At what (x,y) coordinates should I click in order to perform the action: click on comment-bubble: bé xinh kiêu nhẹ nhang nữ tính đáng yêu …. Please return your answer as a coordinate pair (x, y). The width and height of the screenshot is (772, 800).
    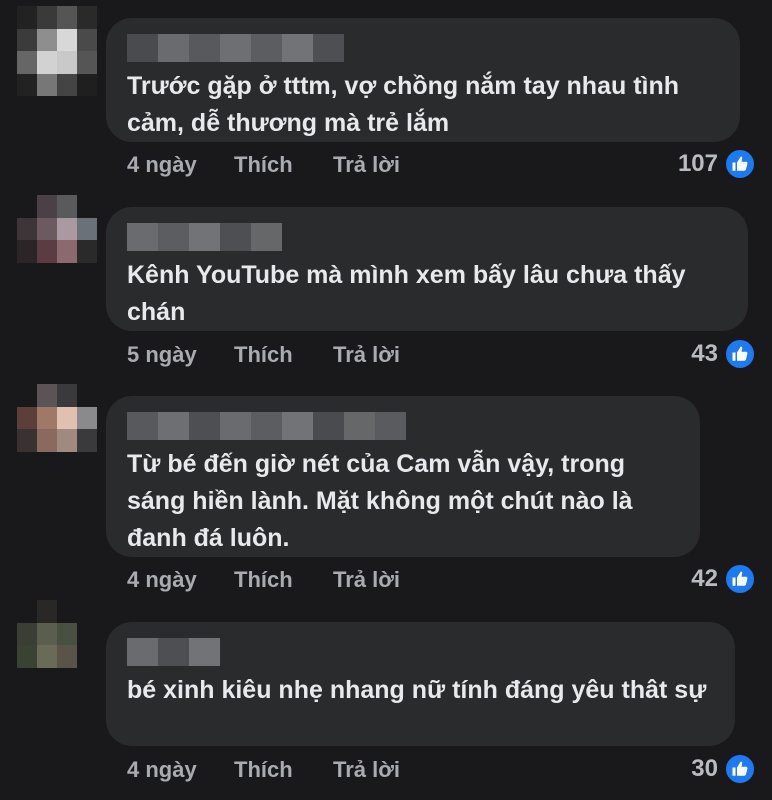
    Looking at the image, I should click on (420, 684).